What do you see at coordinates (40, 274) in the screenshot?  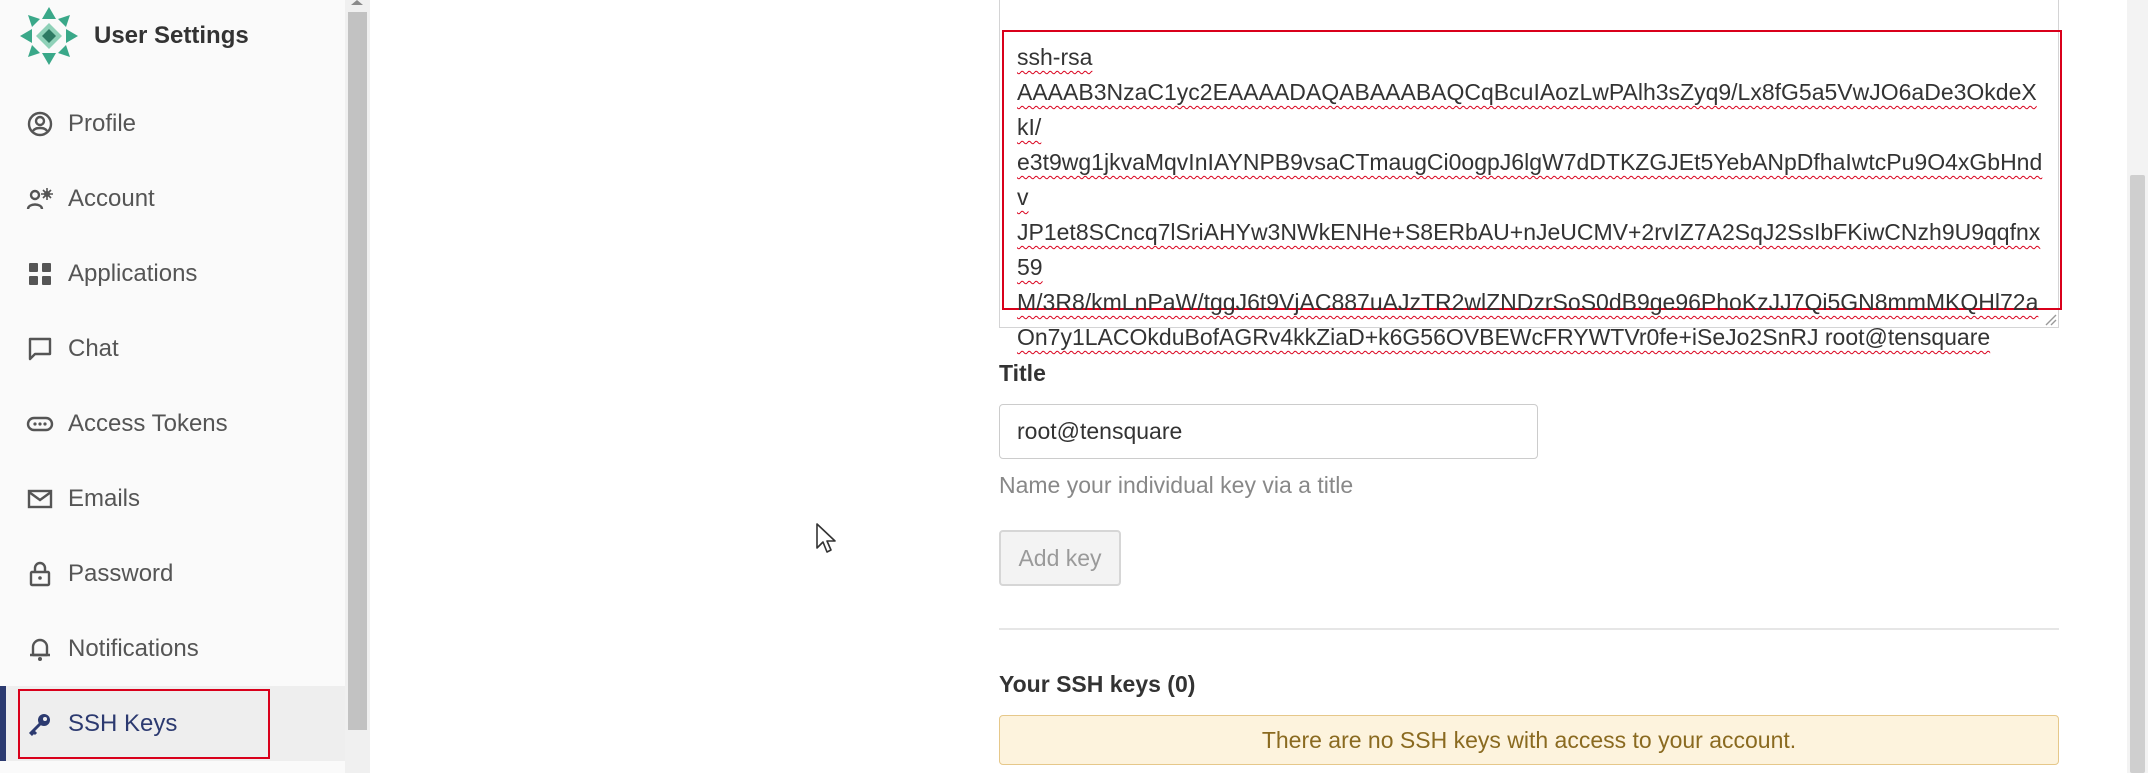 I see `applications-icon` at bounding box center [40, 274].